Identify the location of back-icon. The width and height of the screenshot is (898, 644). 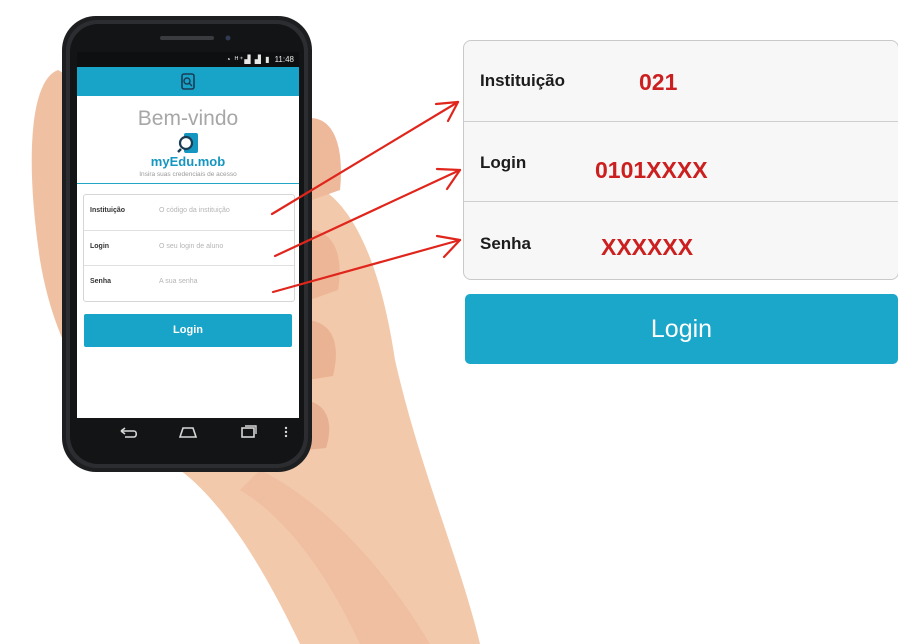
(128, 432).